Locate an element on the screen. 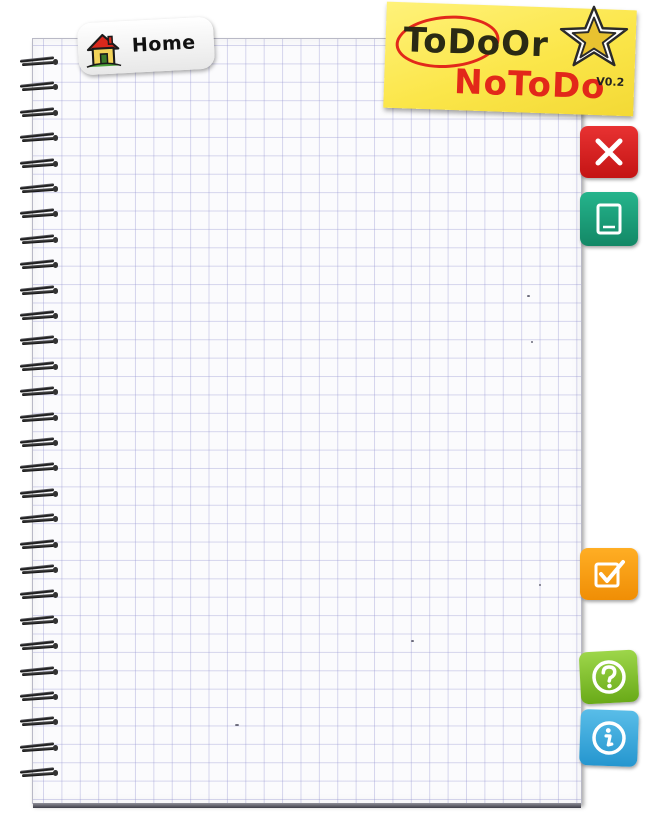 The height and width of the screenshot is (827, 656). spiral-binding is located at coordinates (40, 422).